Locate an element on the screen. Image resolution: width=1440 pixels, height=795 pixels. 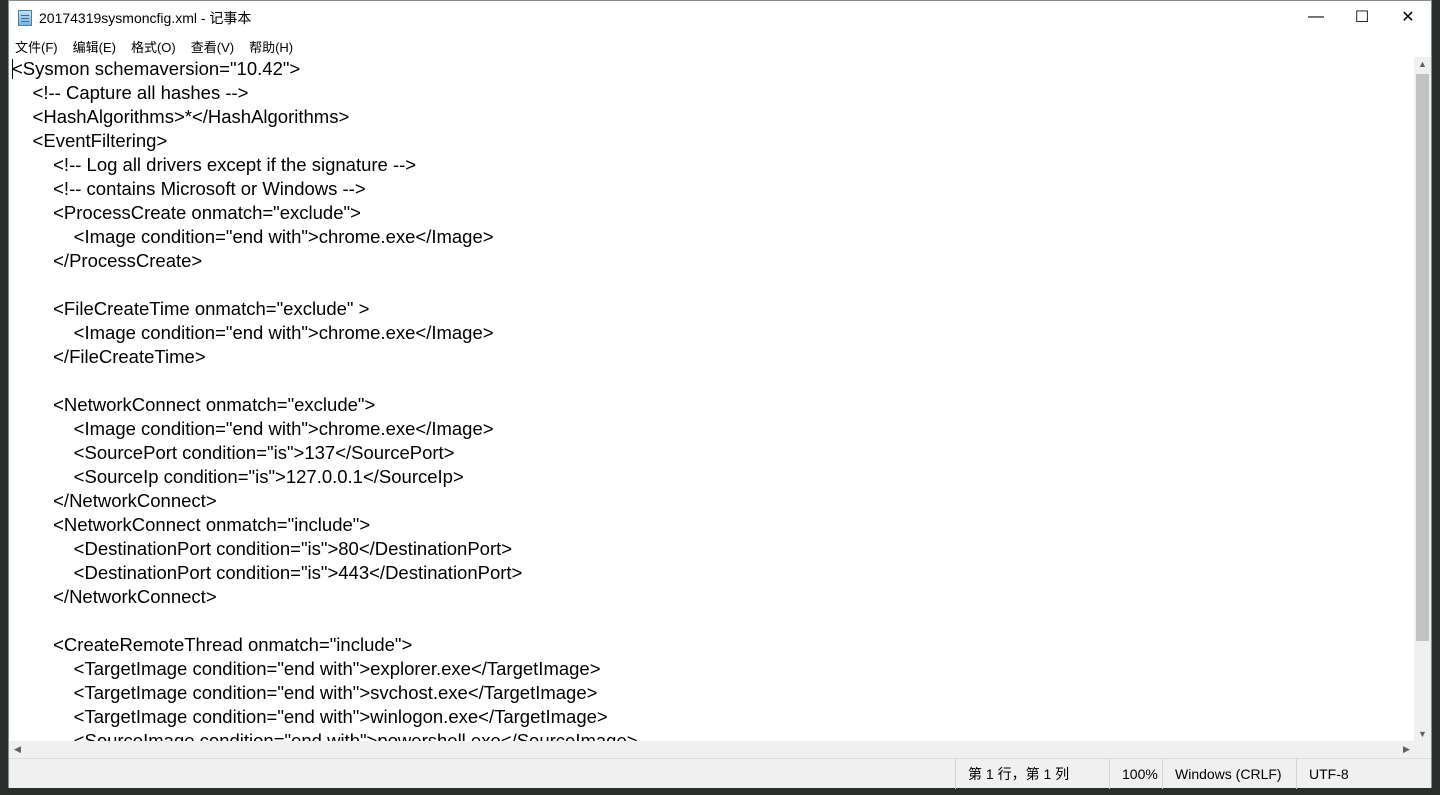
scroll-left-icon: ◀ is located at coordinates (17, 749).